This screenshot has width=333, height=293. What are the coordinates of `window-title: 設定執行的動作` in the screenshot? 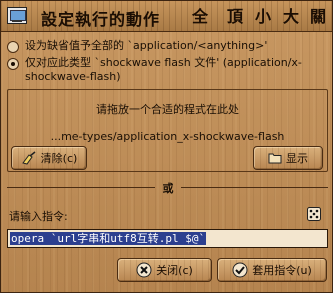 It's located at (101, 19).